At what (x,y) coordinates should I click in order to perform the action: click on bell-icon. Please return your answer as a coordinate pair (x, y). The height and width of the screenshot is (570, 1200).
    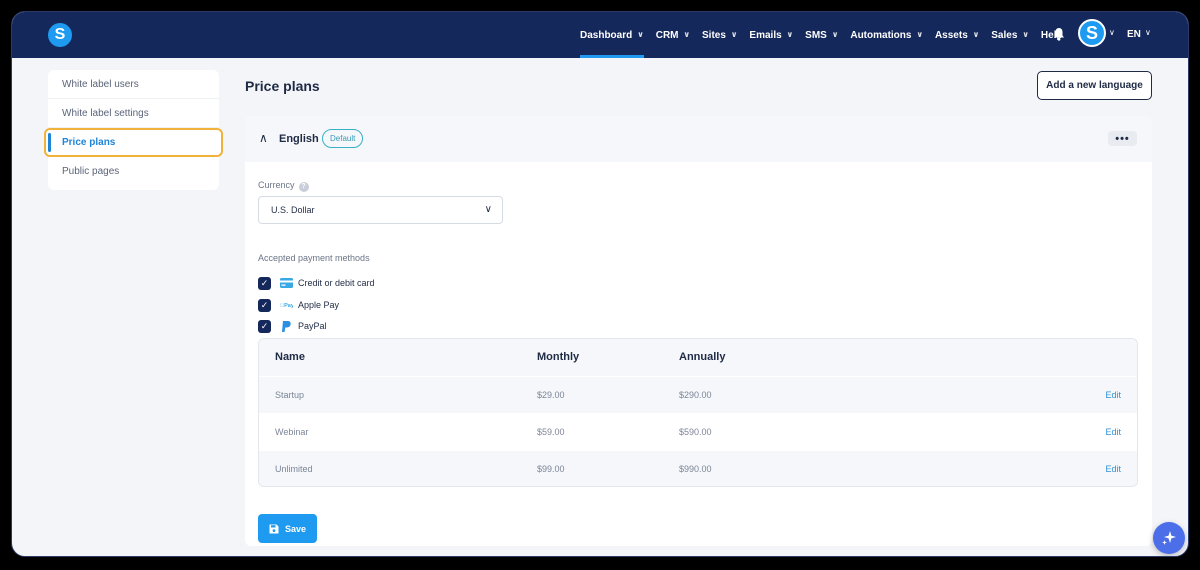
    Looking at the image, I should click on (1059, 34).